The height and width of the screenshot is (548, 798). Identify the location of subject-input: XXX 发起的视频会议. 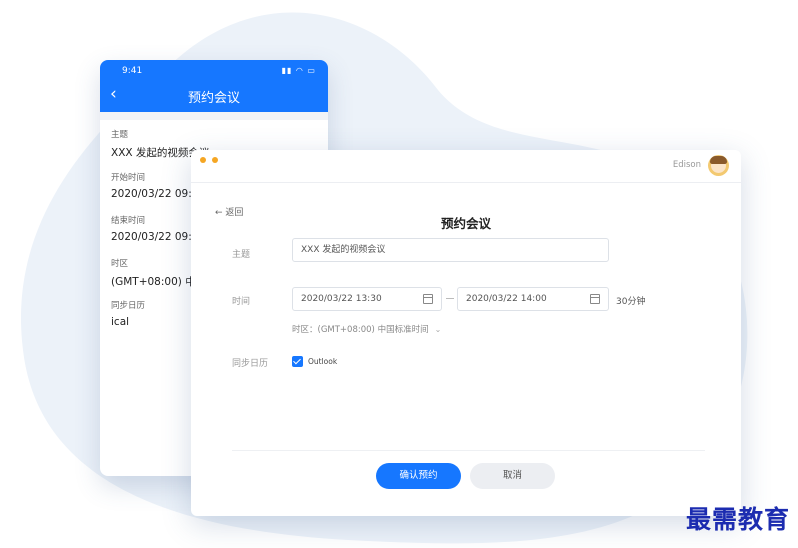
(450, 250).